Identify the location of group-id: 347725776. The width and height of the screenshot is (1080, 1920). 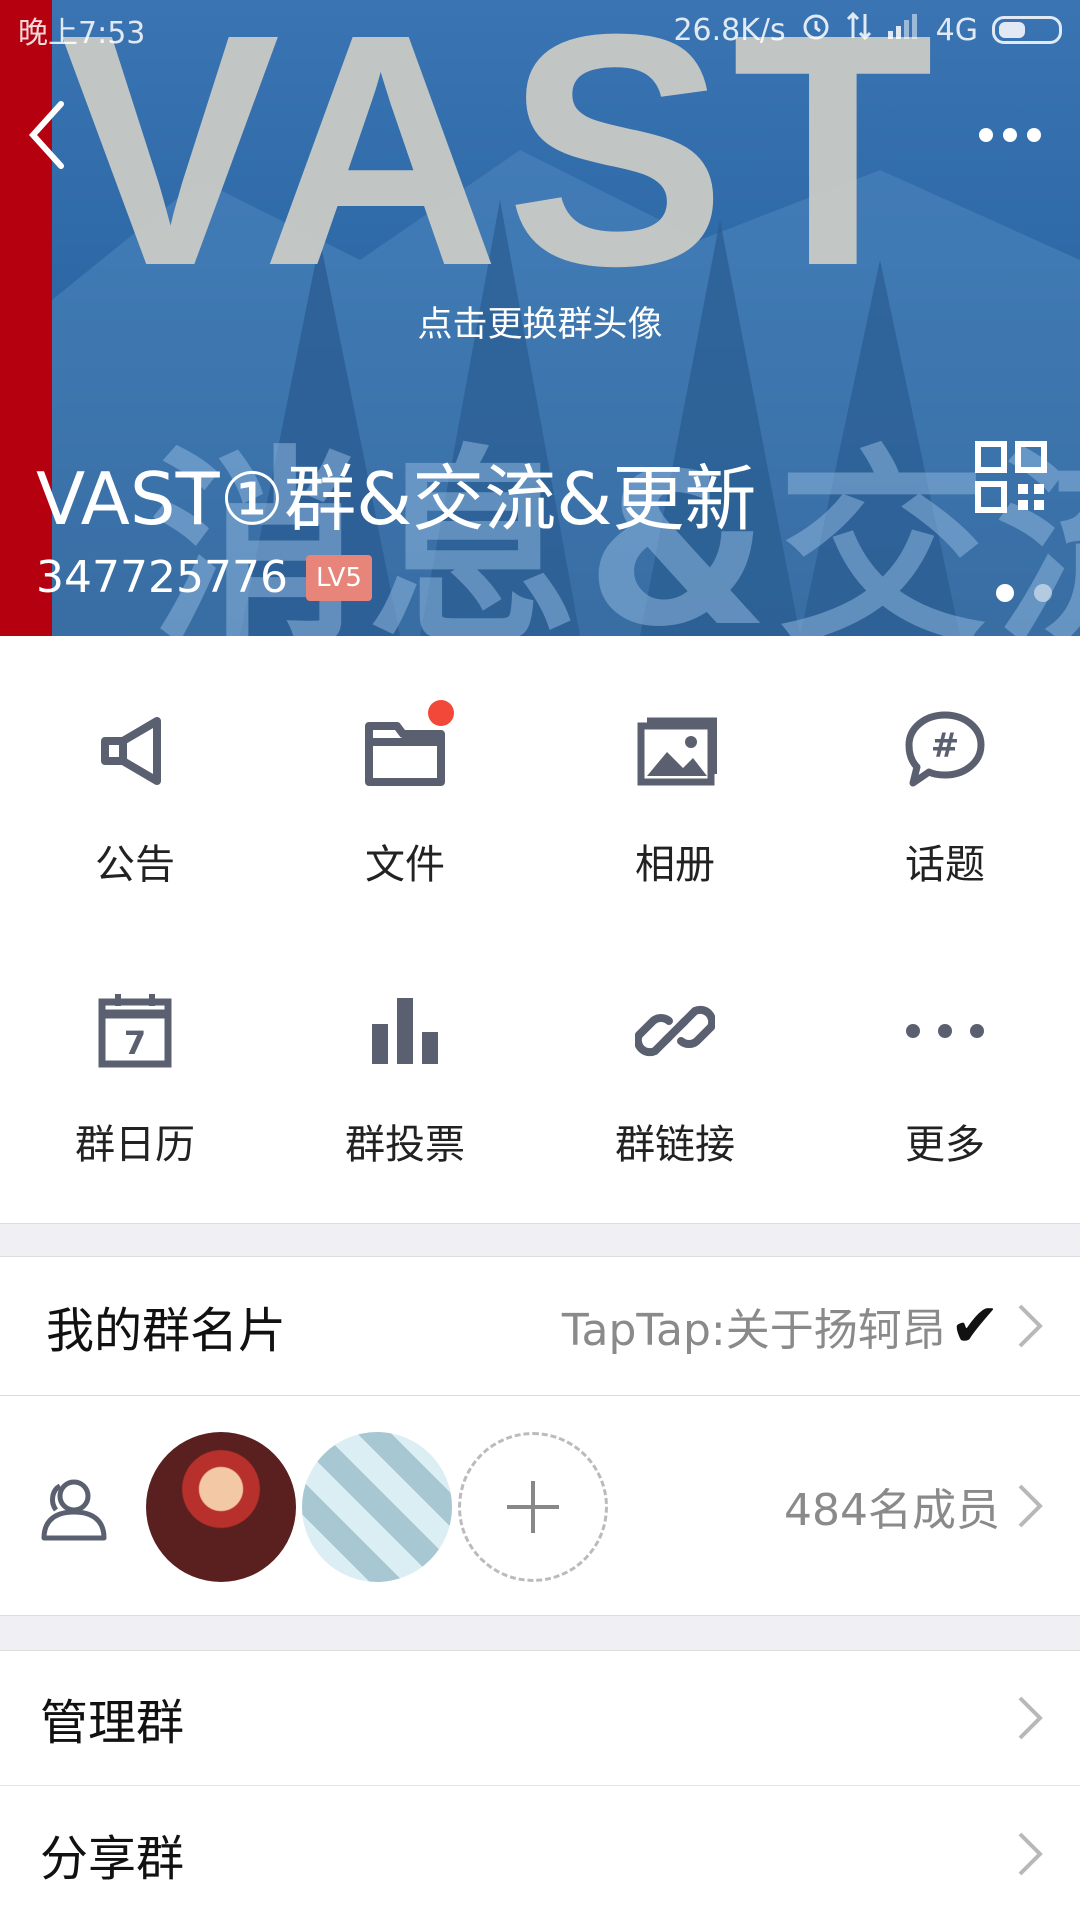
(162, 577).